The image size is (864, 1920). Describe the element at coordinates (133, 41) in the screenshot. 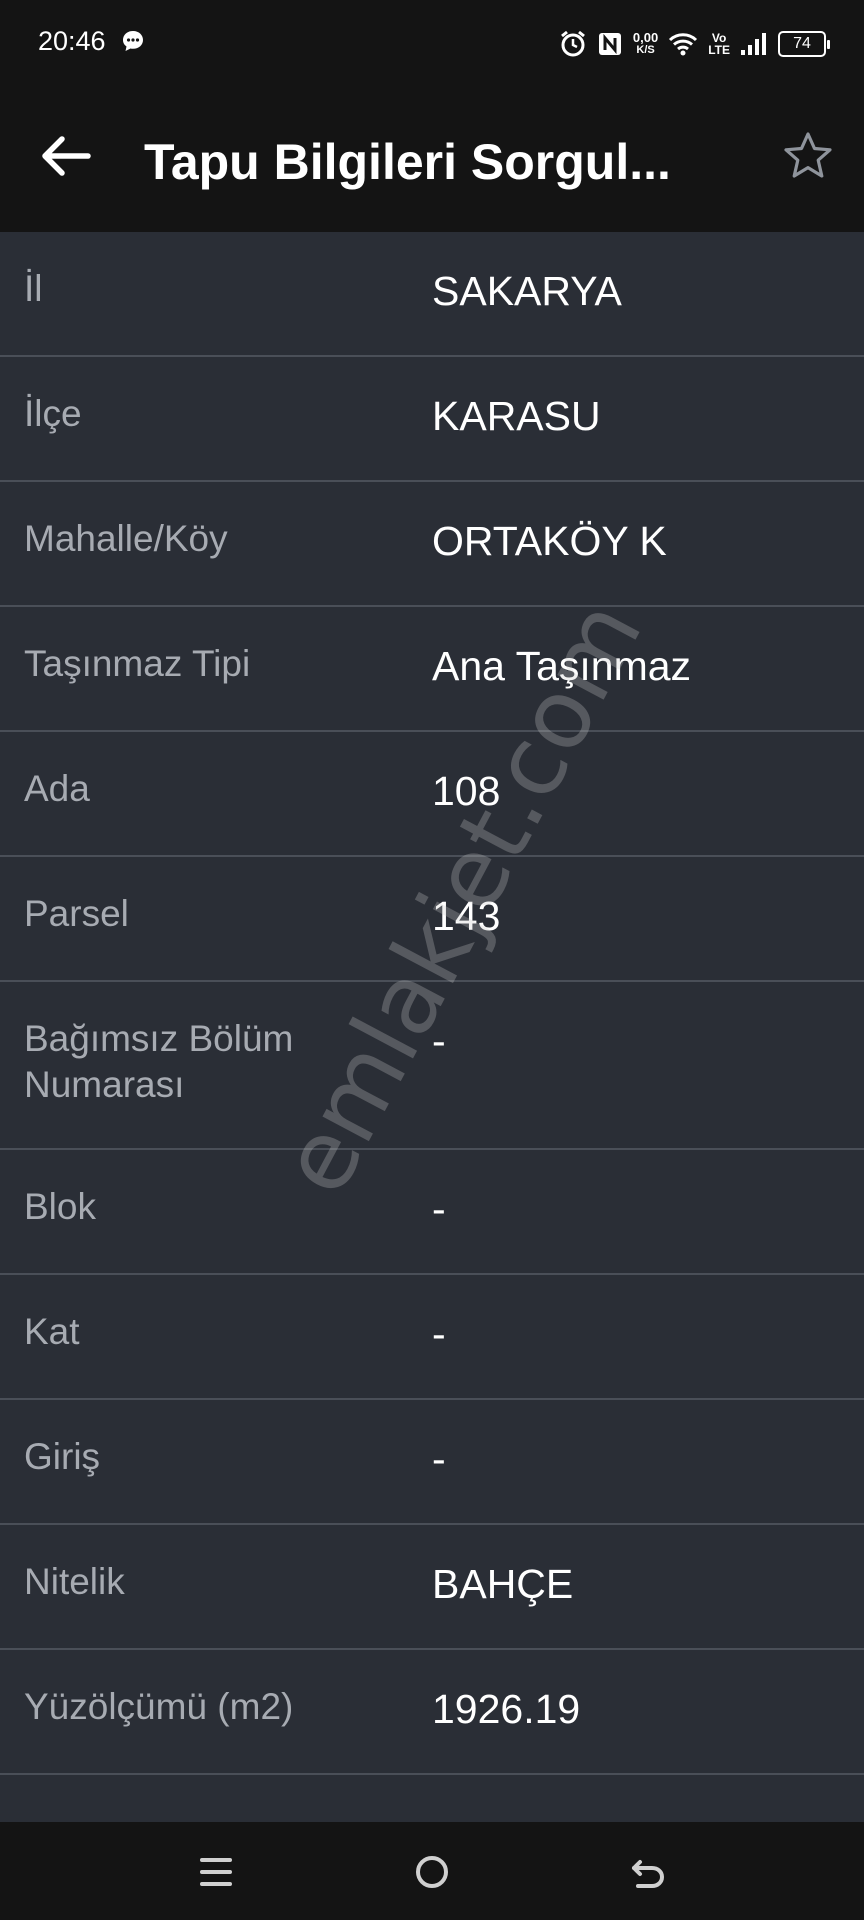

I see `message-icon` at that location.